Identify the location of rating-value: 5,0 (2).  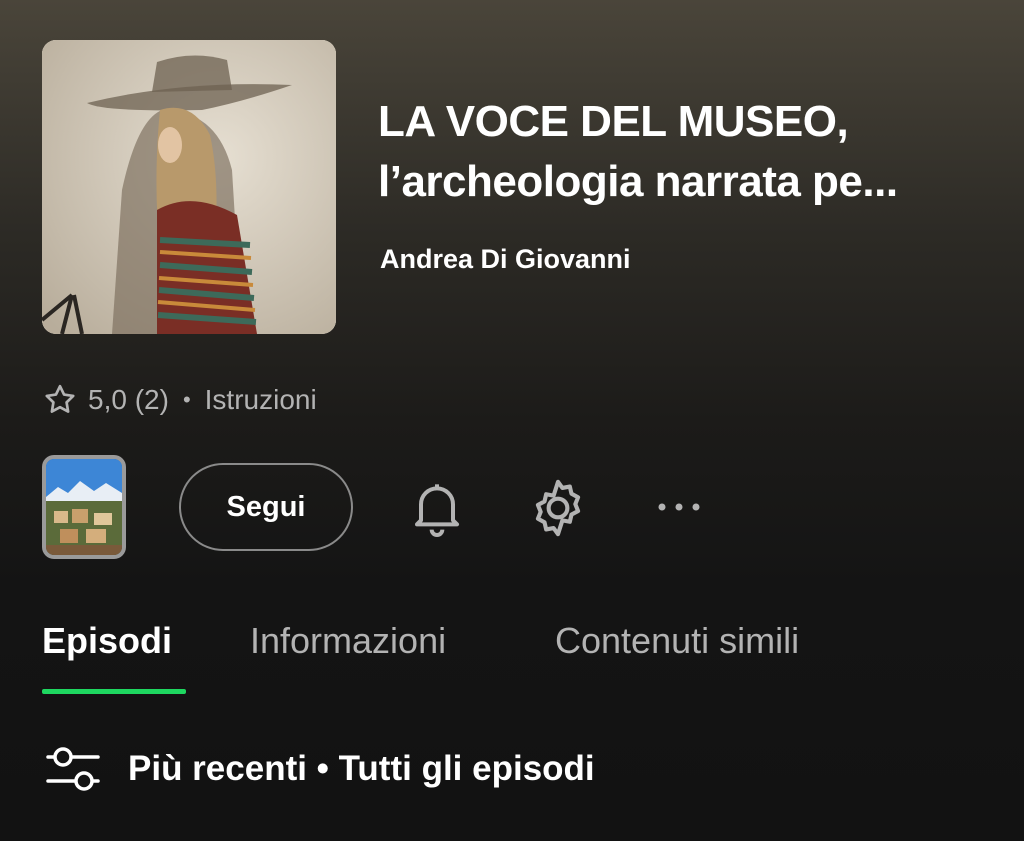
(128, 400).